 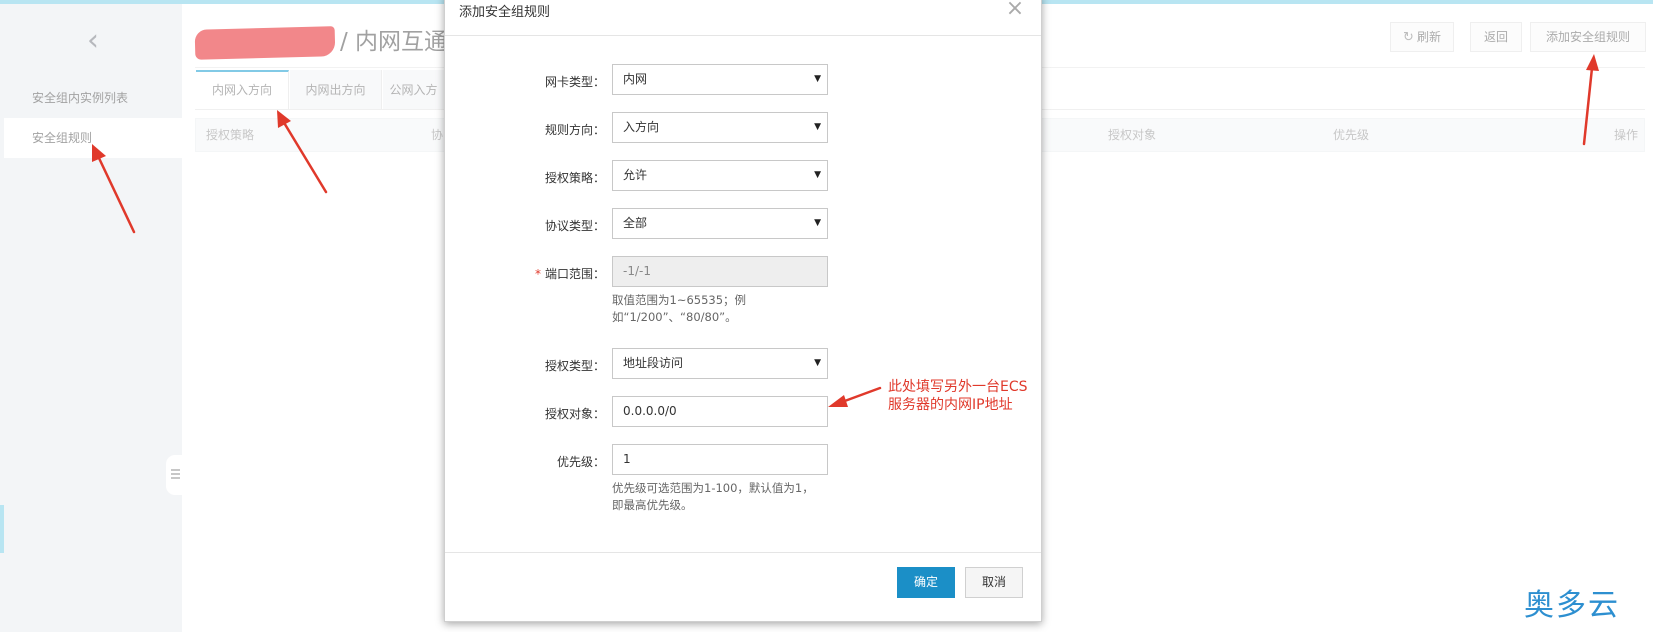 What do you see at coordinates (958, 387) in the screenshot?
I see `annotation-line: 此处填写另外一台ECS` at bounding box center [958, 387].